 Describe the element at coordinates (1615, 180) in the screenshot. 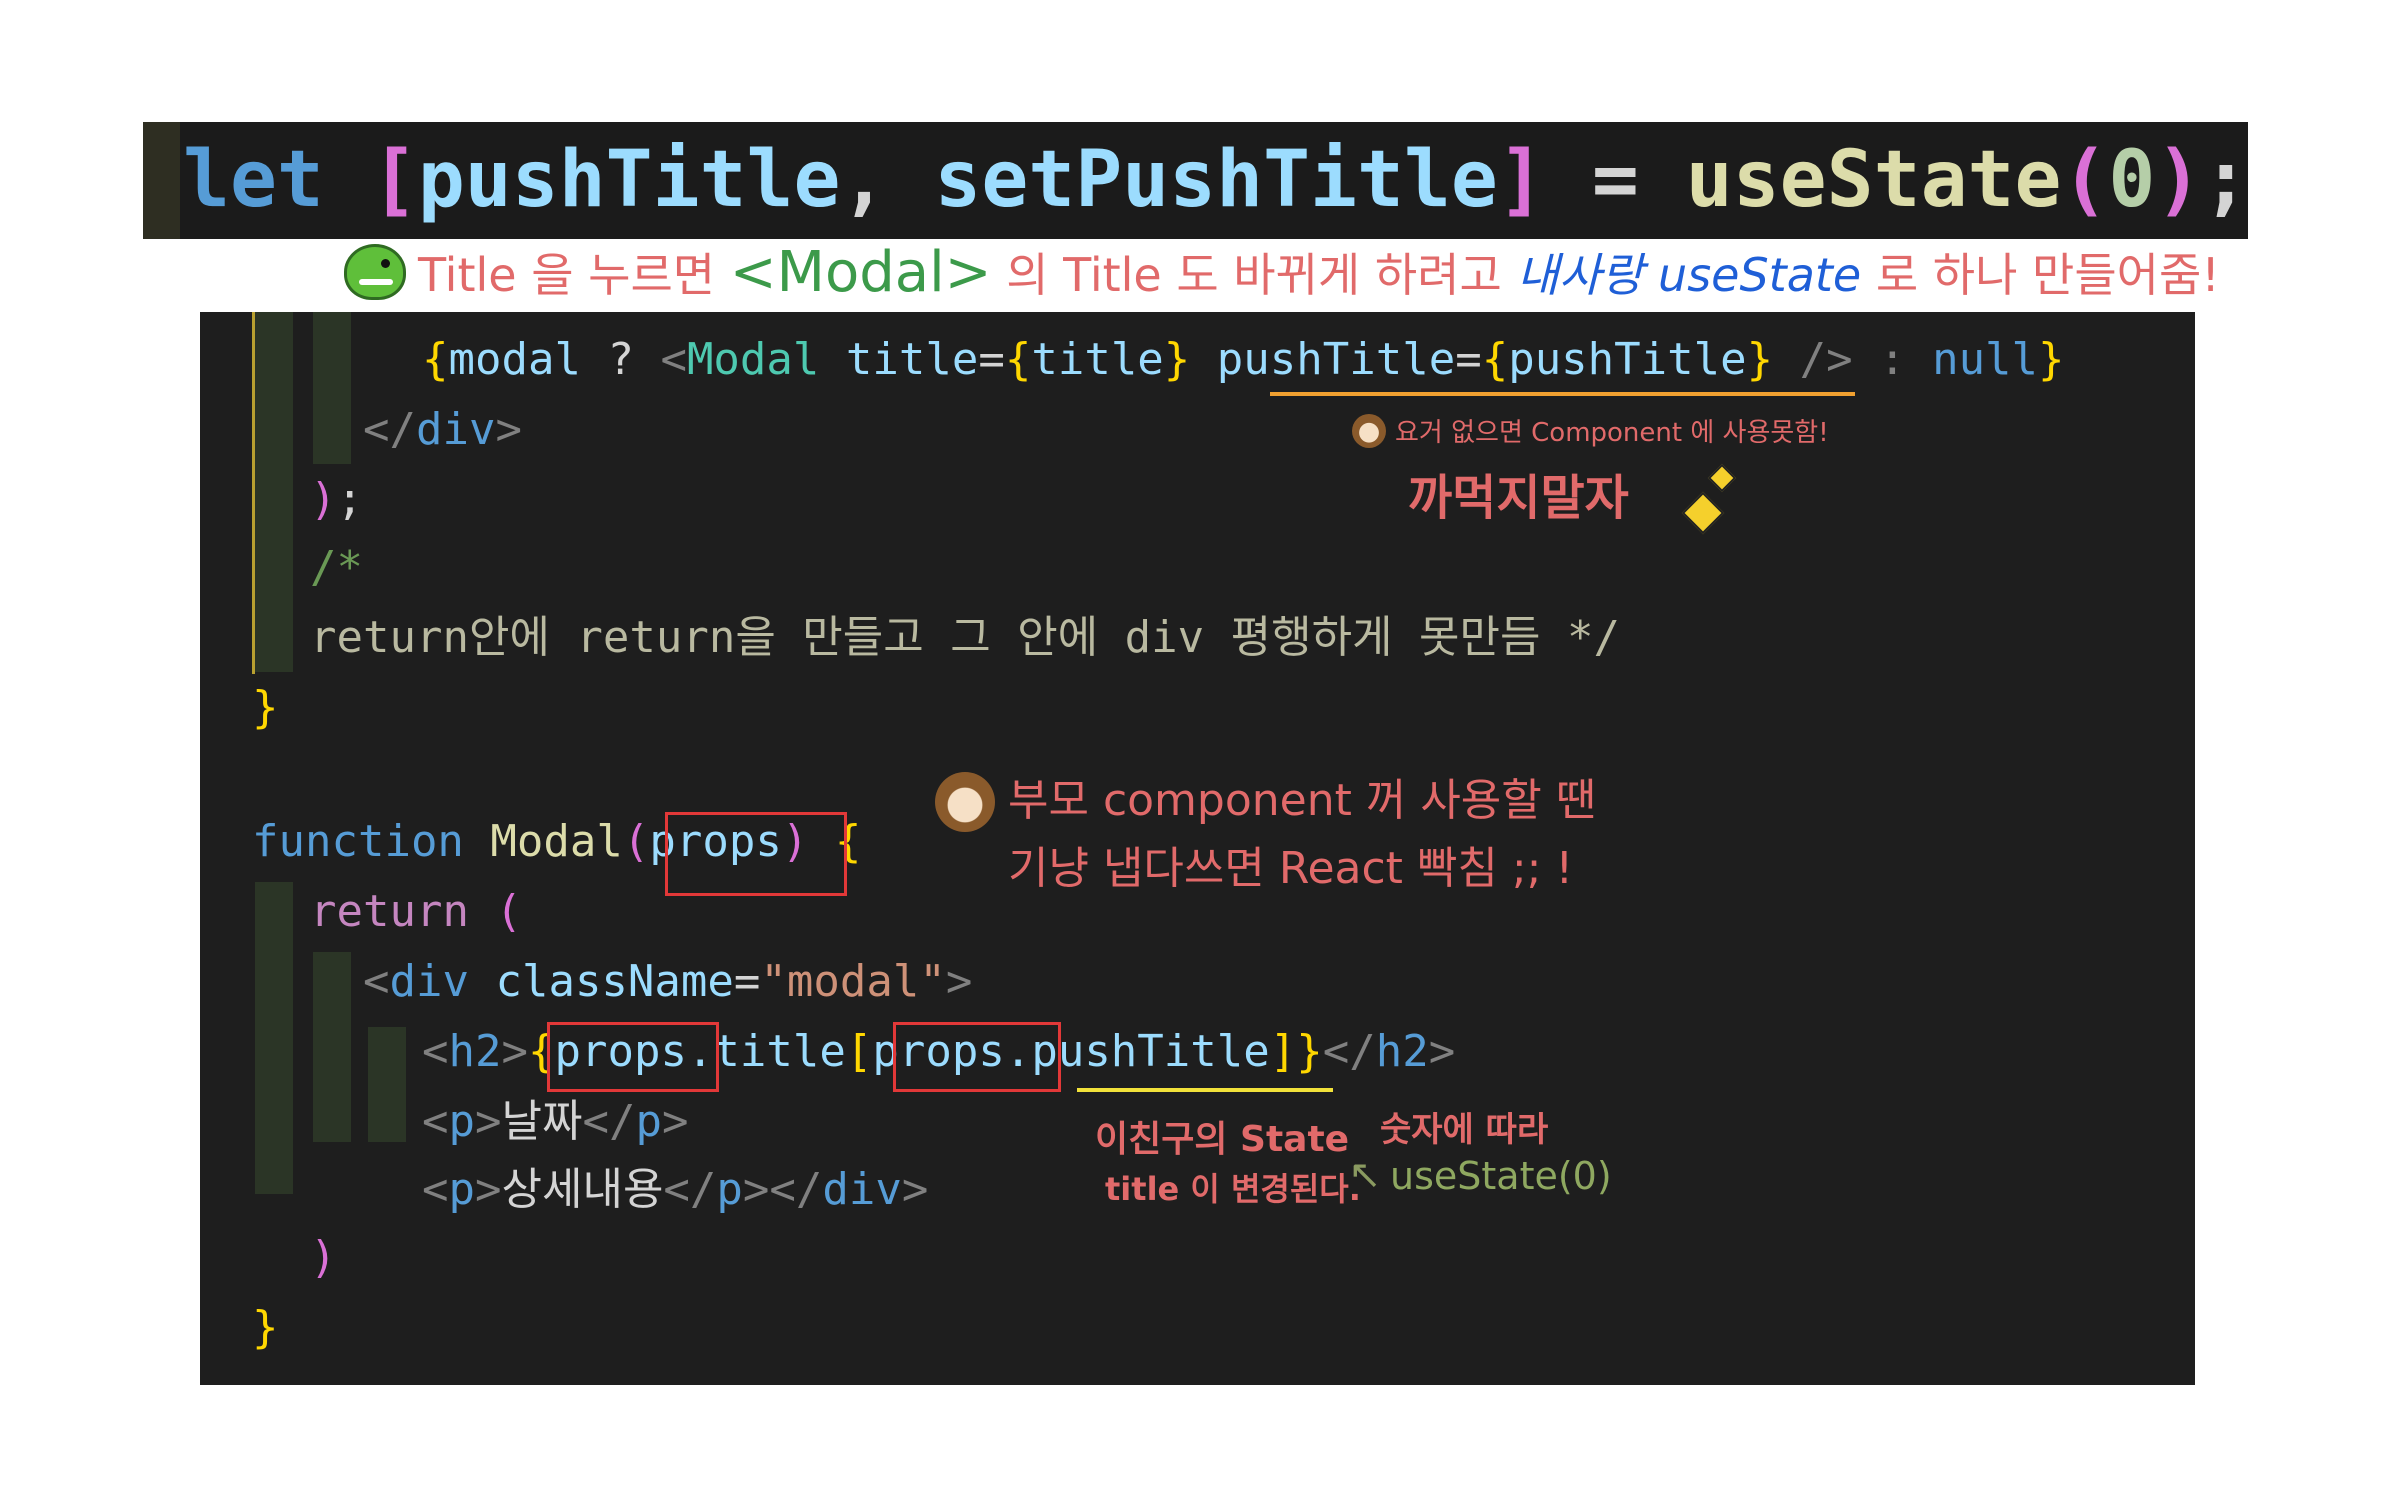

I see `token-equals: =` at that location.